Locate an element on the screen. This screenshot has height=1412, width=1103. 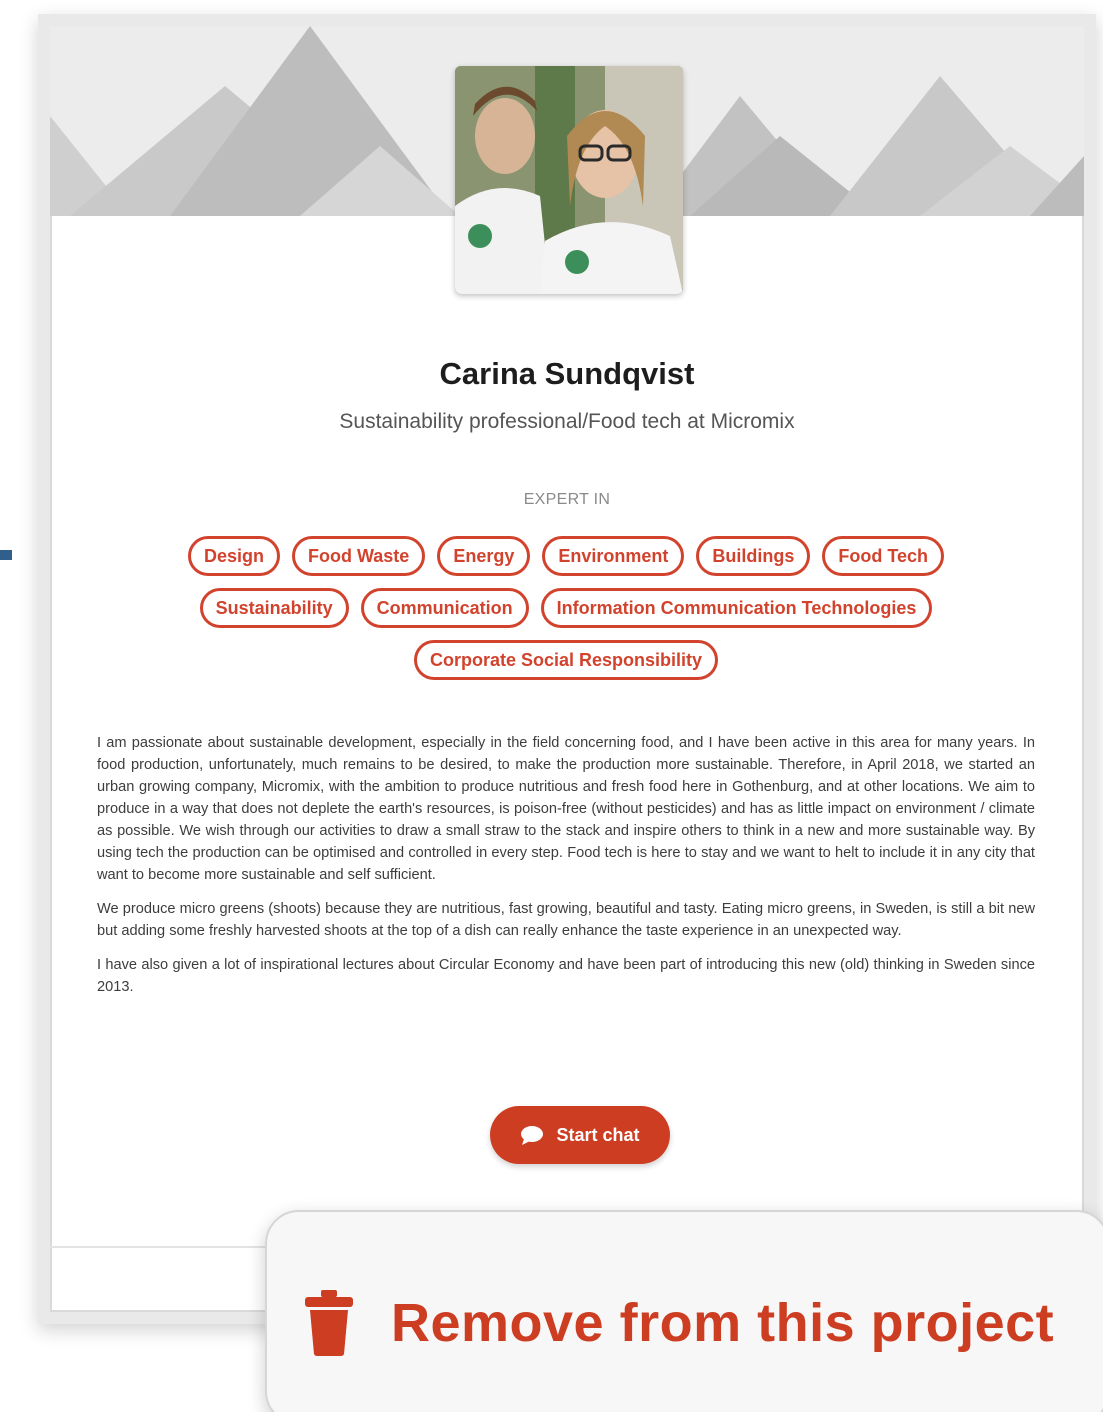
tag-buildings: Buildings is located at coordinates (753, 556).